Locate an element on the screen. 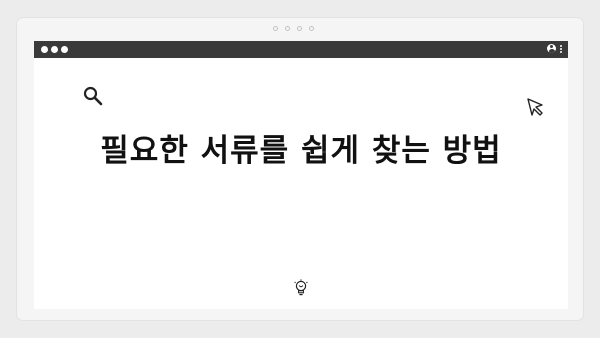  cursor-icon is located at coordinates (535, 107).